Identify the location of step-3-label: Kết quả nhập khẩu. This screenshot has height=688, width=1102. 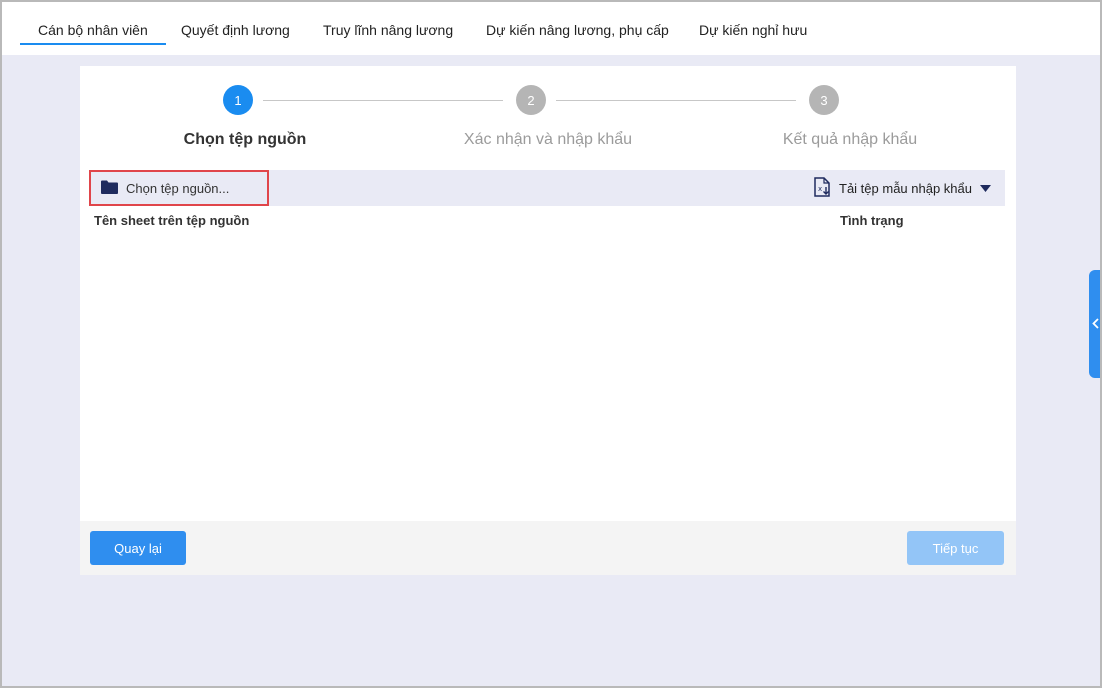
(850, 139).